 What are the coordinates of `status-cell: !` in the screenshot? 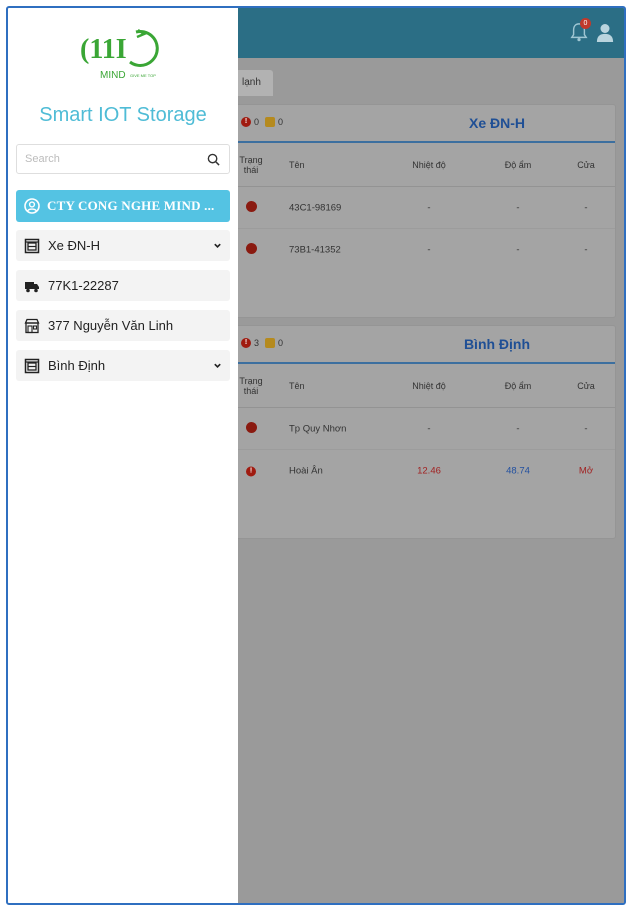 It's located at (251, 471).